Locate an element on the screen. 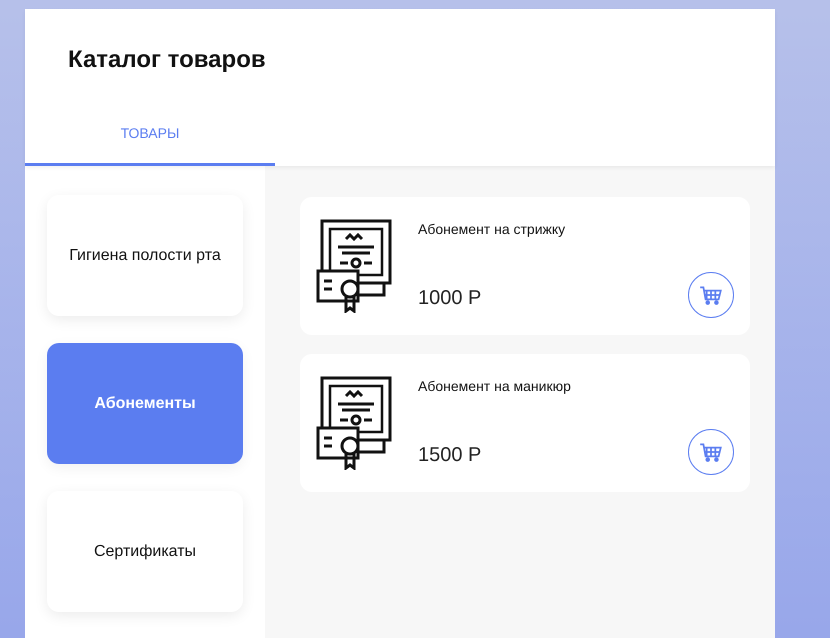 Image resolution: width=830 pixels, height=638 pixels. product-price: 1500 Р is located at coordinates (450, 455).